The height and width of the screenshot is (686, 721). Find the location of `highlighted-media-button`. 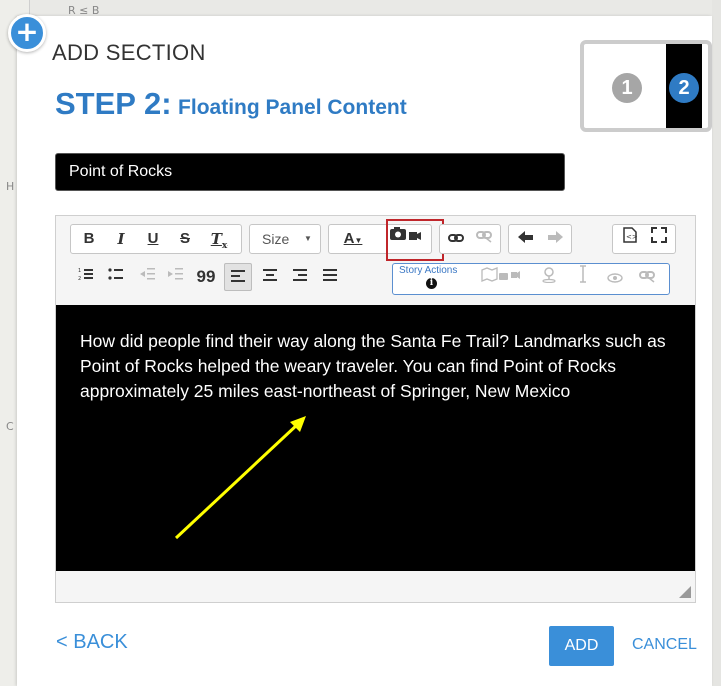

highlighted-media-button is located at coordinates (415, 240).